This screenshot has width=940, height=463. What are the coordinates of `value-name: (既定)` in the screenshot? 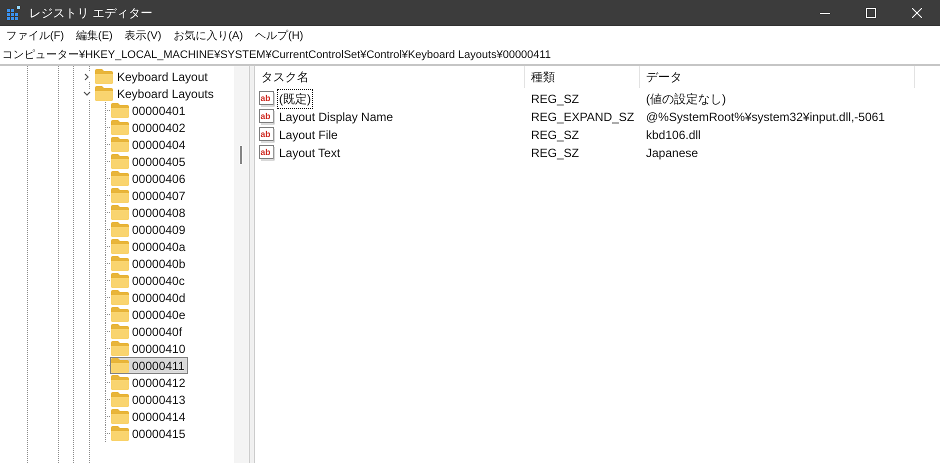 It's located at (295, 99).